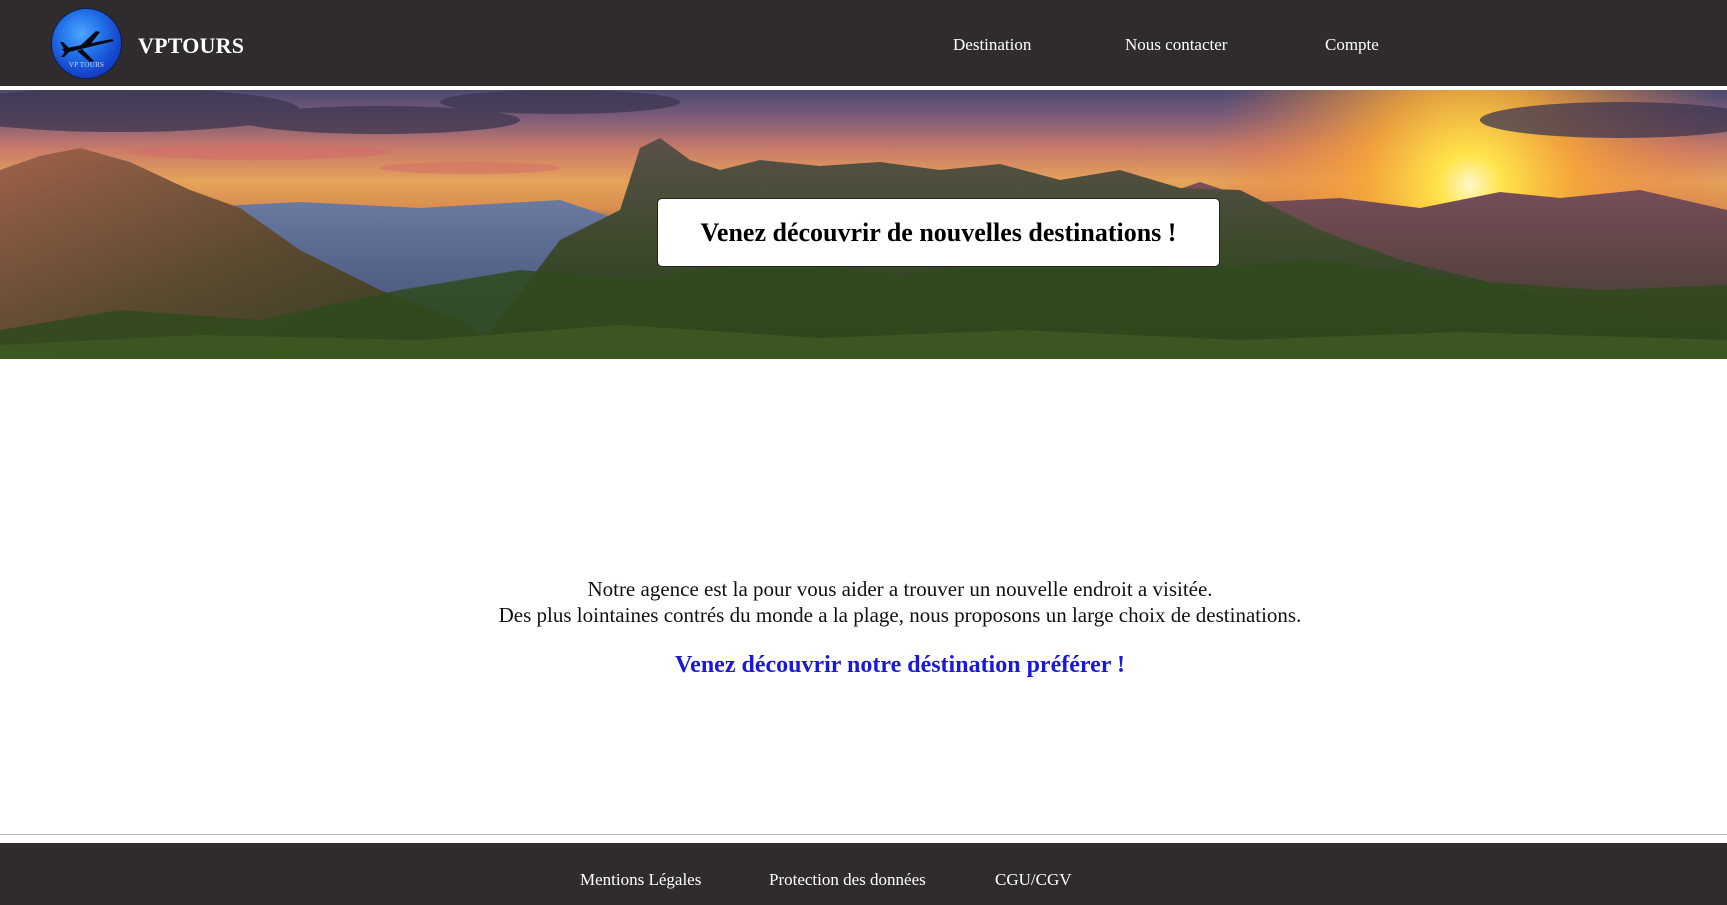  What do you see at coordinates (1033, 880) in the screenshot?
I see `footer-terms-link: CGU/CGV` at bounding box center [1033, 880].